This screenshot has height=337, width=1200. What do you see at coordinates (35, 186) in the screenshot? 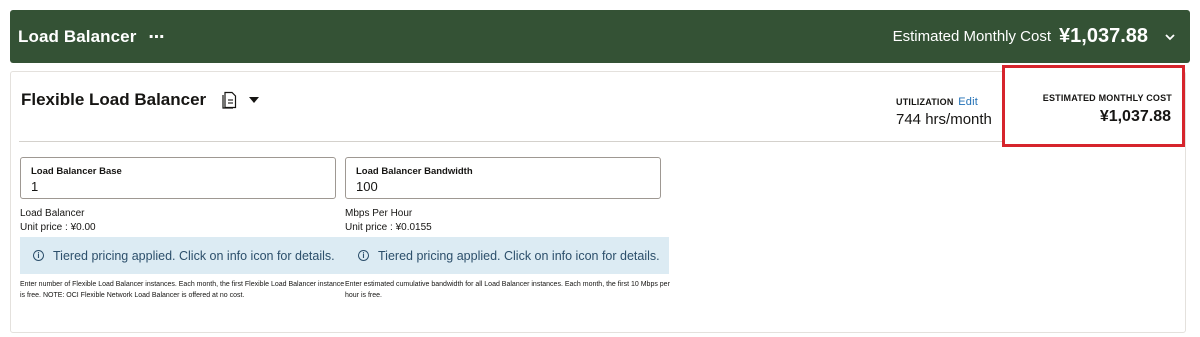
I see `field-value: 1` at bounding box center [35, 186].